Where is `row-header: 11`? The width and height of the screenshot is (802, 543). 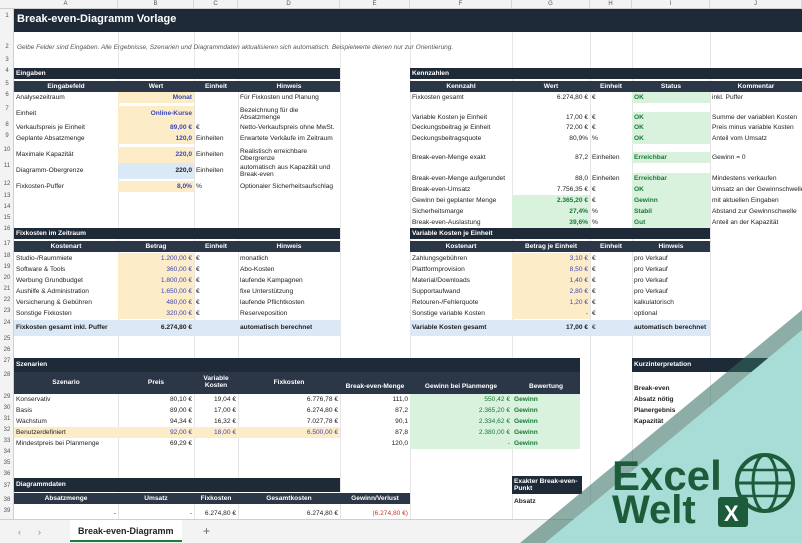 row-header: 11 is located at coordinates (7, 166).